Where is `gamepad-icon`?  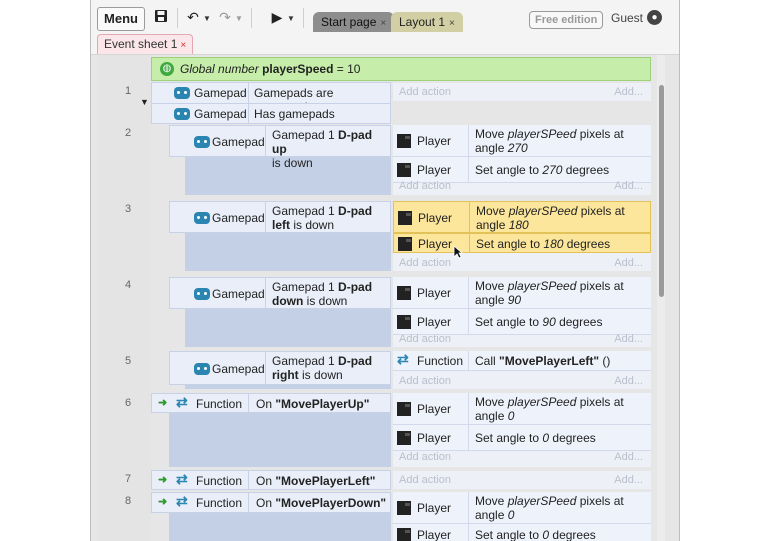
gamepad-icon is located at coordinates (202, 218).